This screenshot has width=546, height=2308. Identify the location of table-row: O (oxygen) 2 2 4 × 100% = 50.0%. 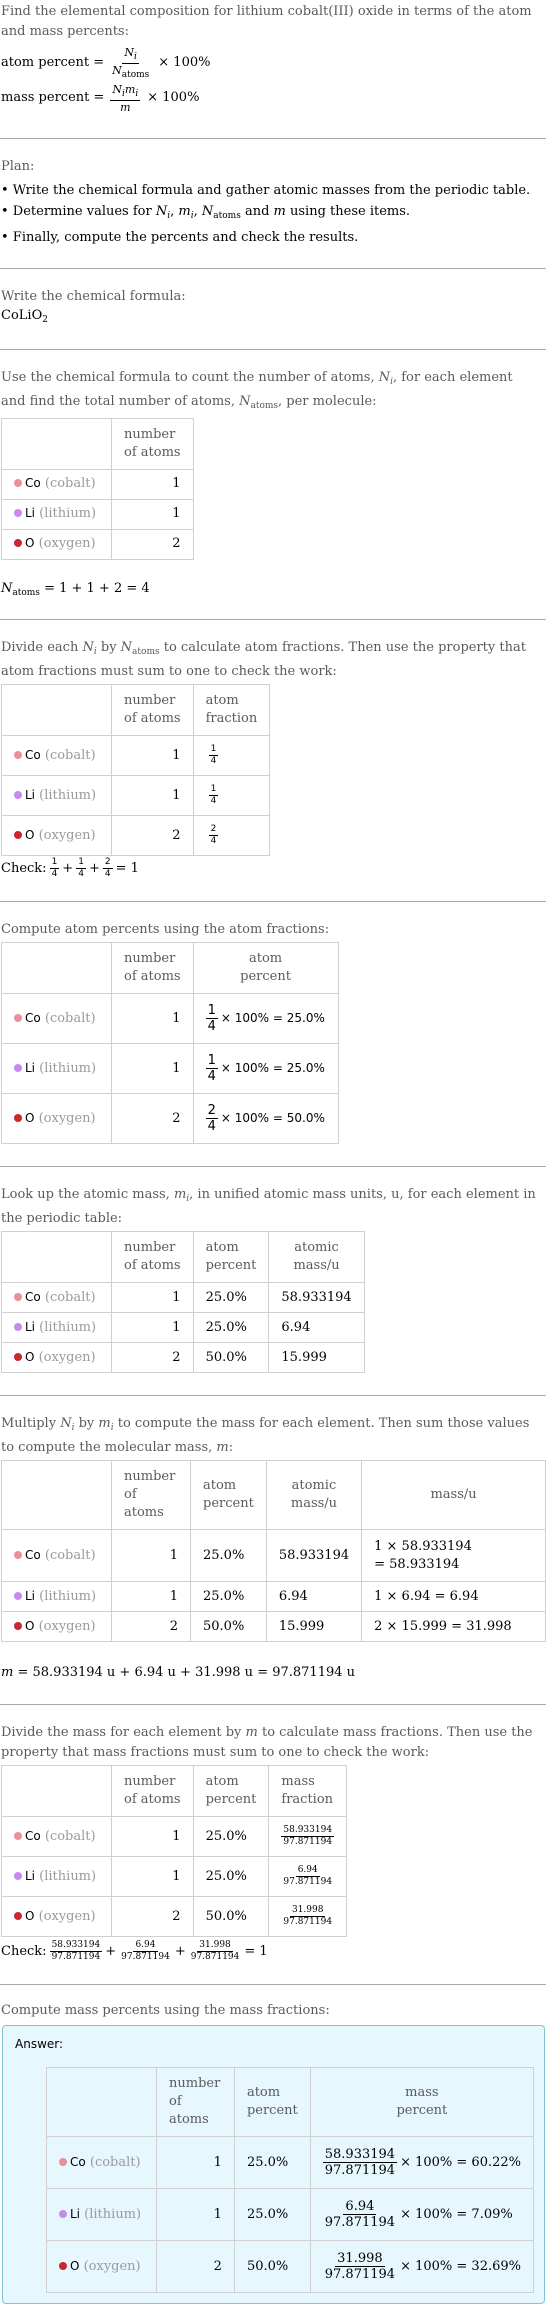
(170, 1119).